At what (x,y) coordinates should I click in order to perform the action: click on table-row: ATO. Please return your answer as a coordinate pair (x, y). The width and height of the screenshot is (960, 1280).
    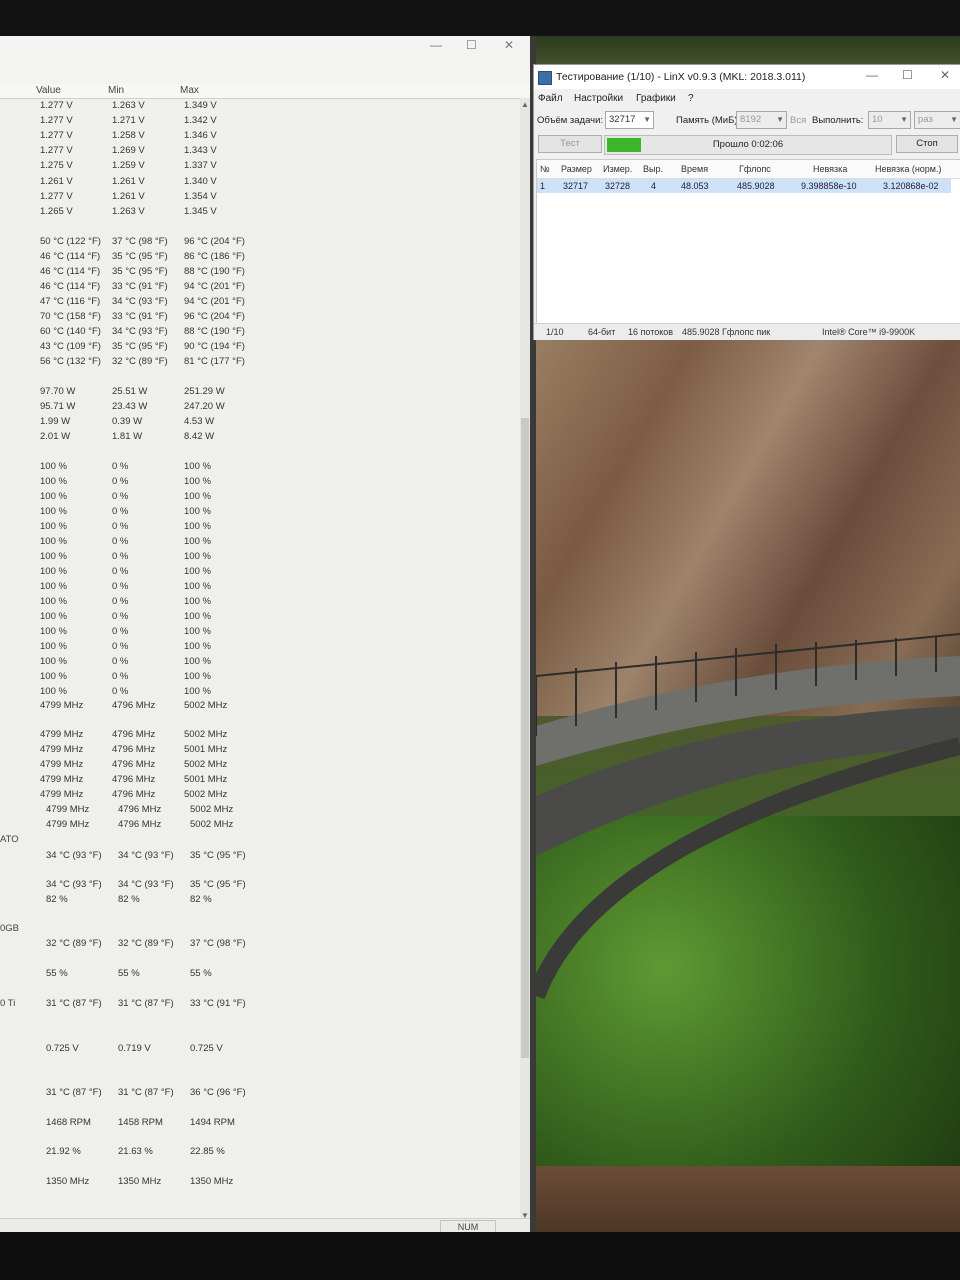
    Looking at the image, I should click on (260, 841).